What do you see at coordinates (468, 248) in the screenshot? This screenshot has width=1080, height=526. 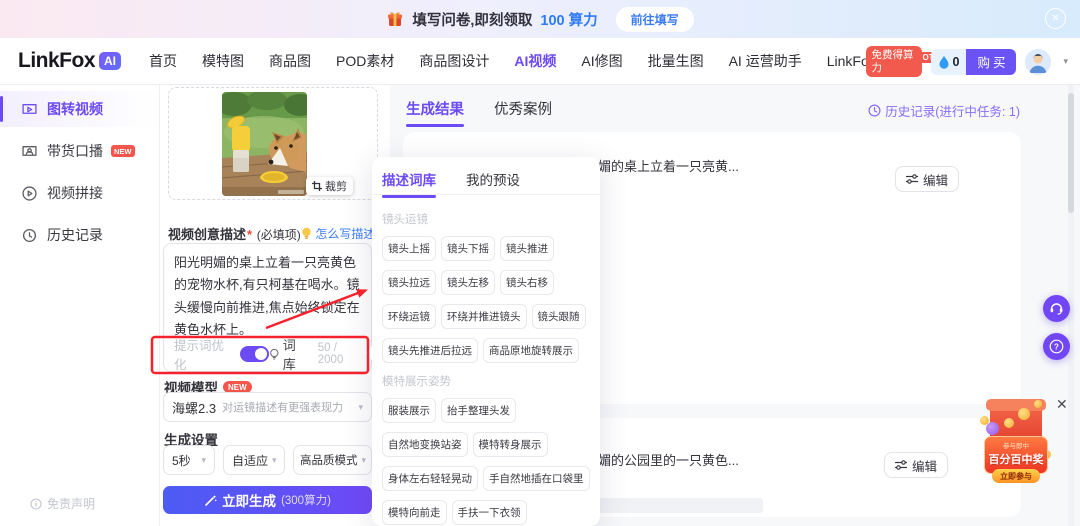 I see `prompt-chip: 镜头下摇` at bounding box center [468, 248].